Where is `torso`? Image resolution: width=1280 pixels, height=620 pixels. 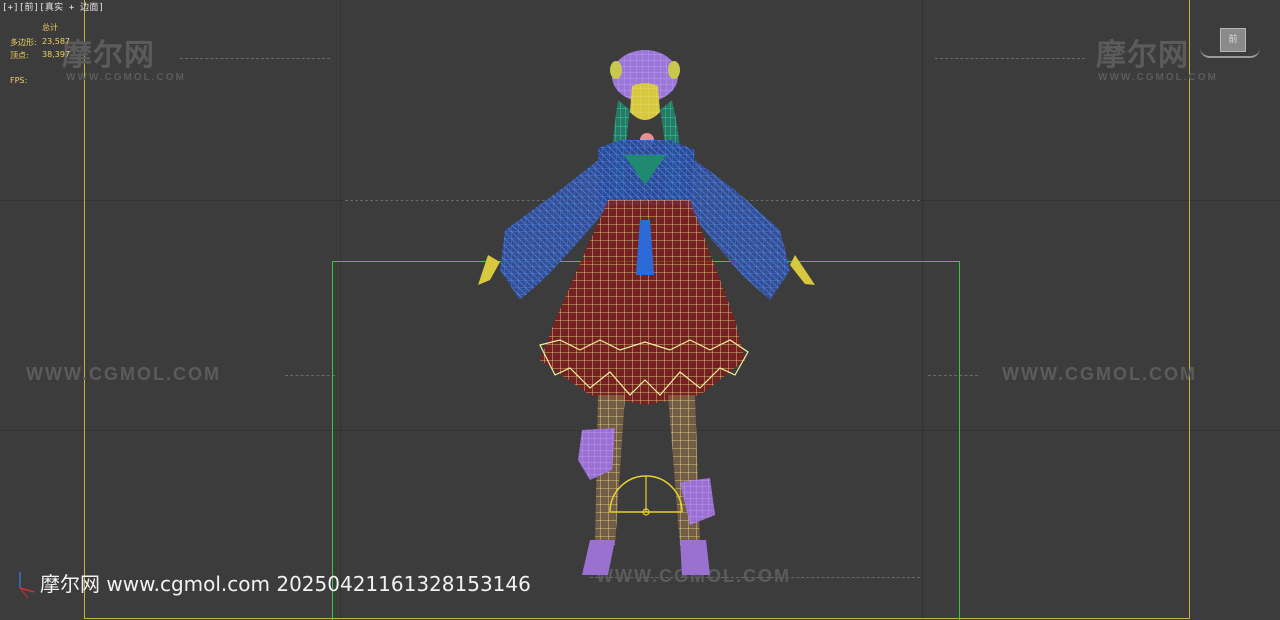 torso is located at coordinates (646, 172).